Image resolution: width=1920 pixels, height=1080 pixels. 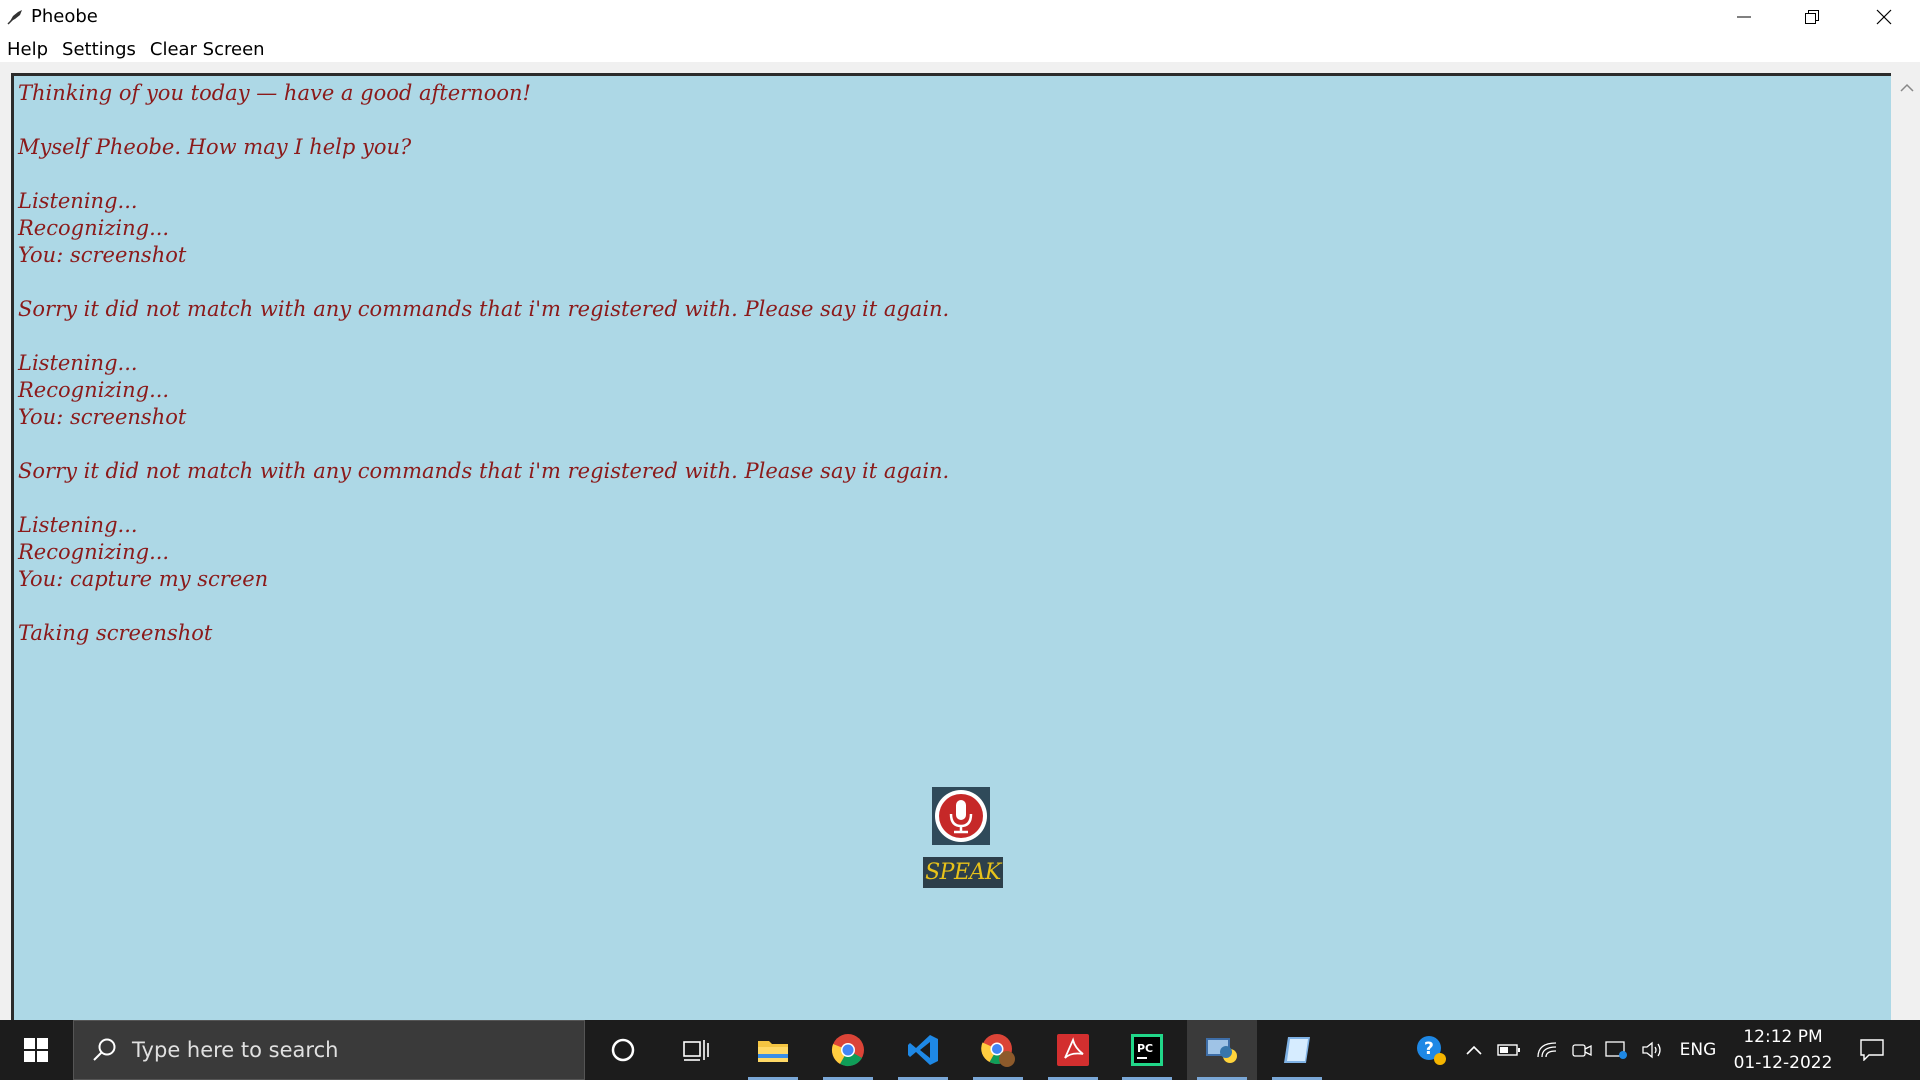 I want to click on tray-meet, so click(x=1582, y=1050).